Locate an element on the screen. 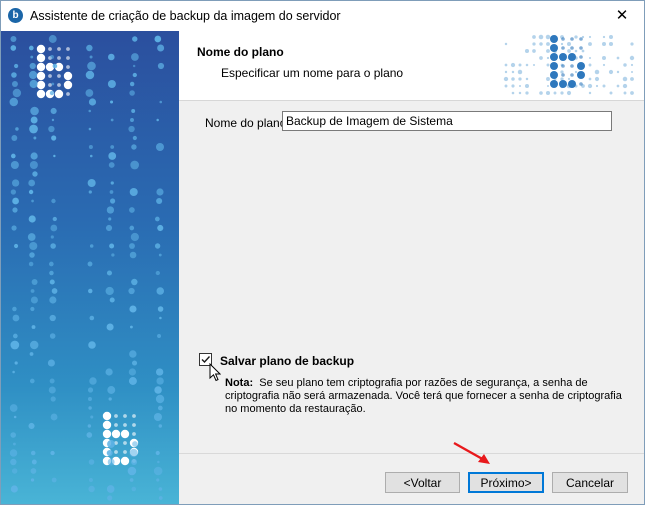 This screenshot has width=645, height=505. plan-name-label: Nome do plano: is located at coordinates (247, 123).